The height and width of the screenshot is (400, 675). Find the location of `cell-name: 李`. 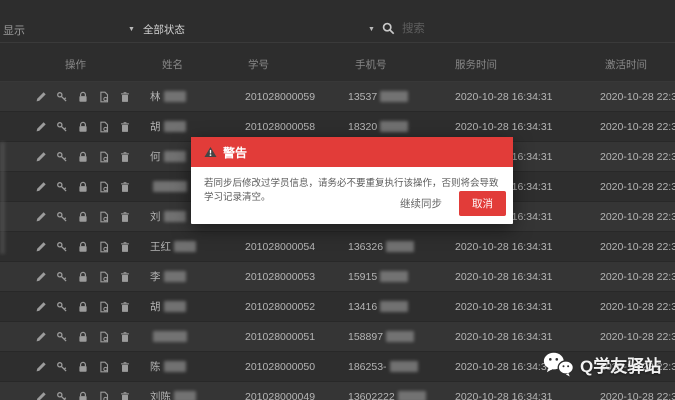

cell-name: 李 is located at coordinates (182, 276).